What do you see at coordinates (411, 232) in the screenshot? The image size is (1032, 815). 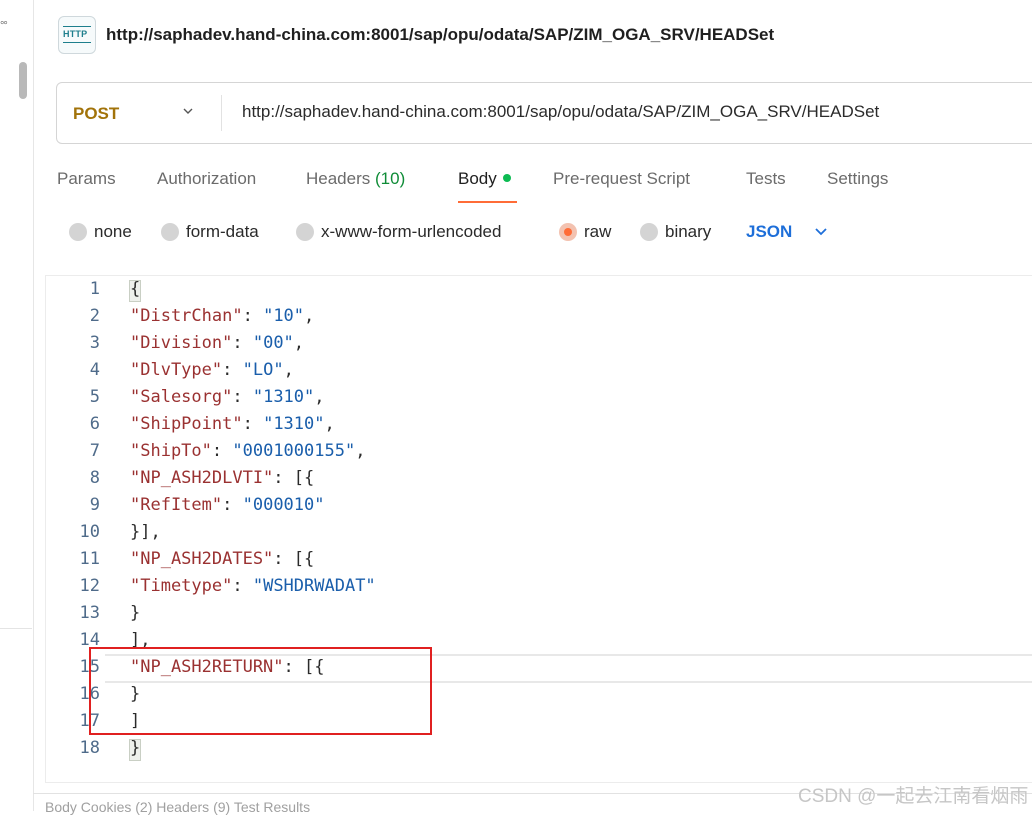 I see `radio-label: x-www-form-urlencoded` at bounding box center [411, 232].